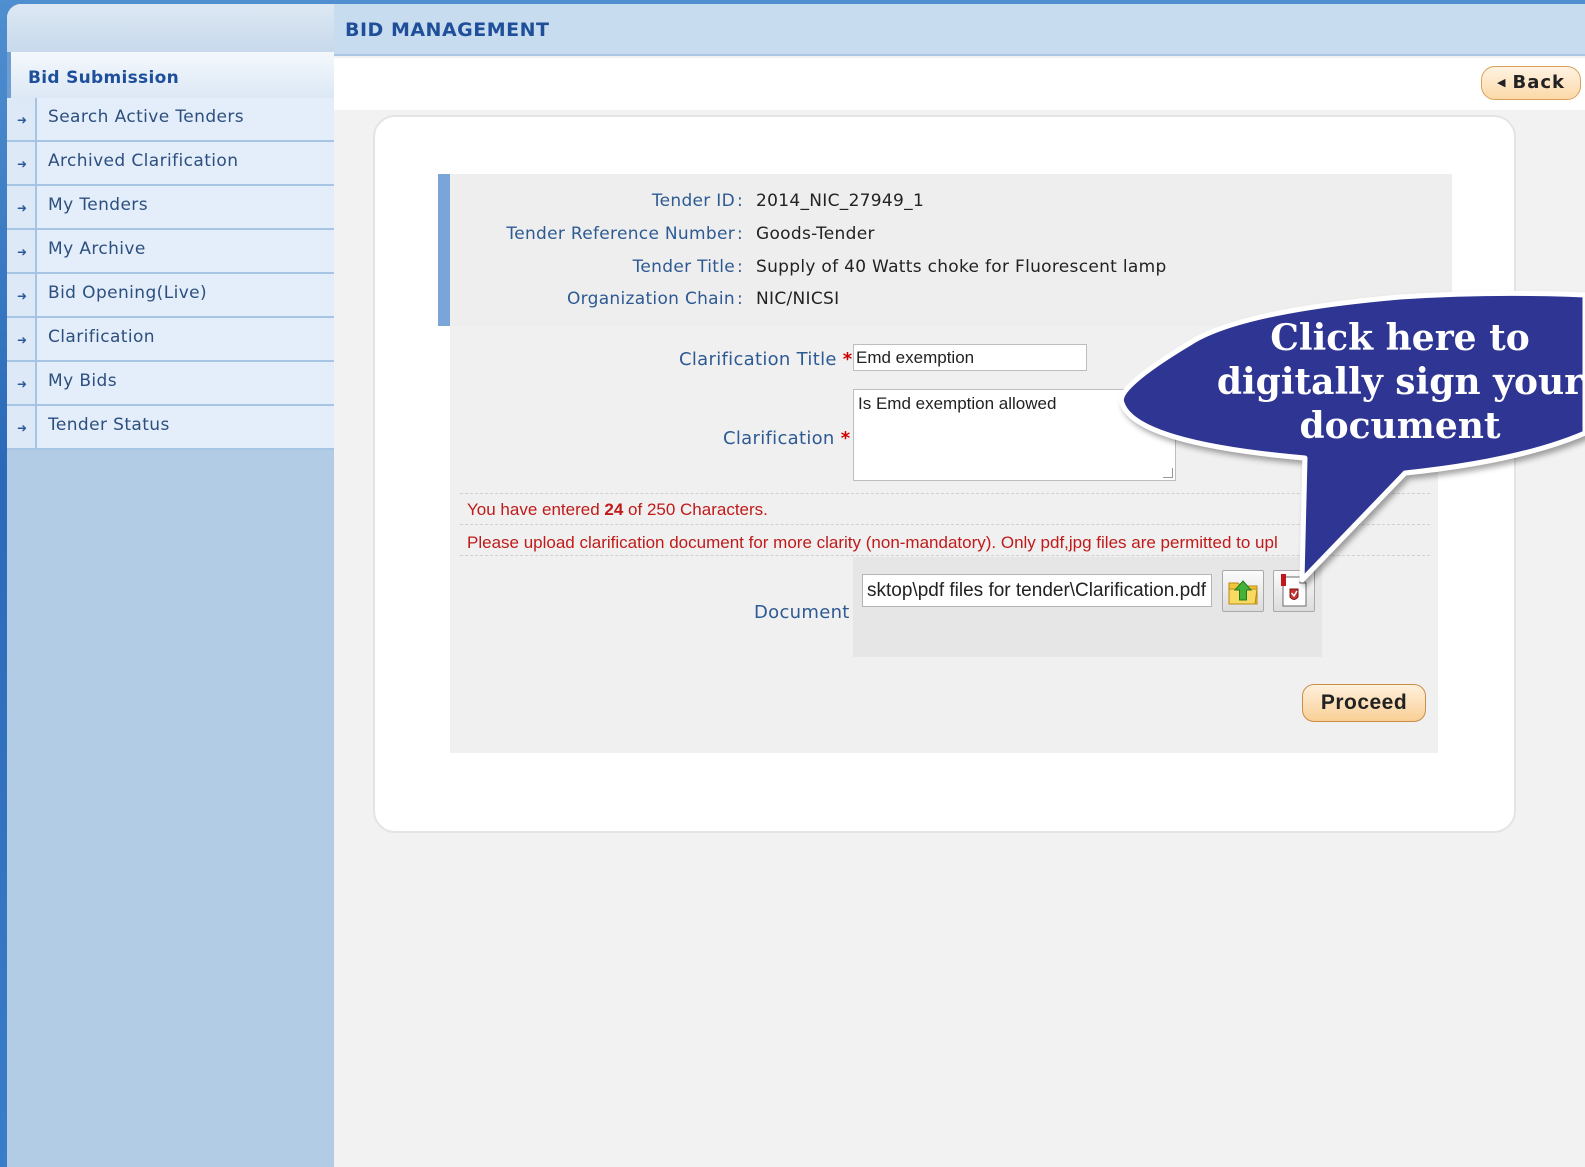  I want to click on sidebar-title: Bid Submission, so click(170, 75).